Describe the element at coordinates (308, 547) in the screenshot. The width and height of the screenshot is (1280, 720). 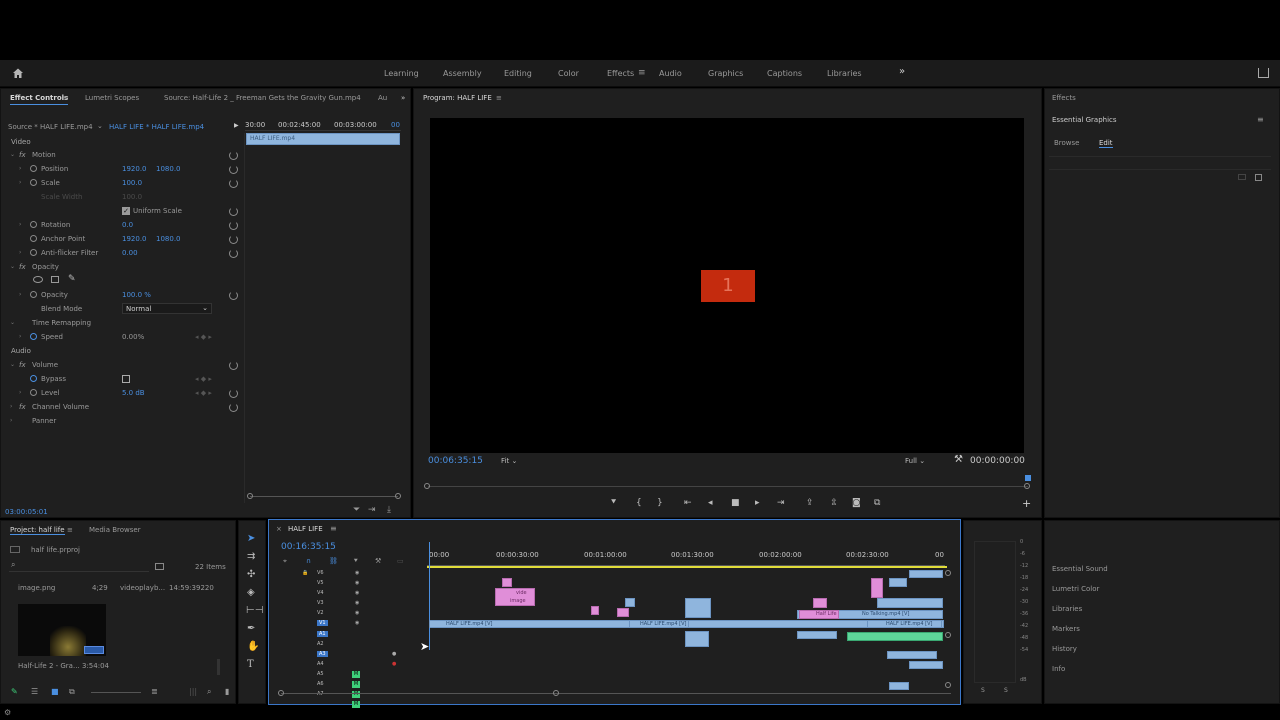
I see `timeline-timecode: 00:16:35:15` at that location.